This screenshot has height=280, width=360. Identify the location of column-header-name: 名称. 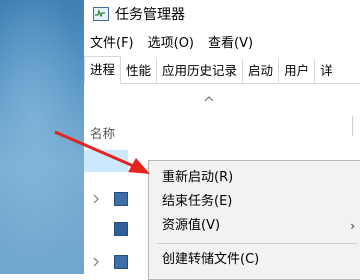
(102, 132).